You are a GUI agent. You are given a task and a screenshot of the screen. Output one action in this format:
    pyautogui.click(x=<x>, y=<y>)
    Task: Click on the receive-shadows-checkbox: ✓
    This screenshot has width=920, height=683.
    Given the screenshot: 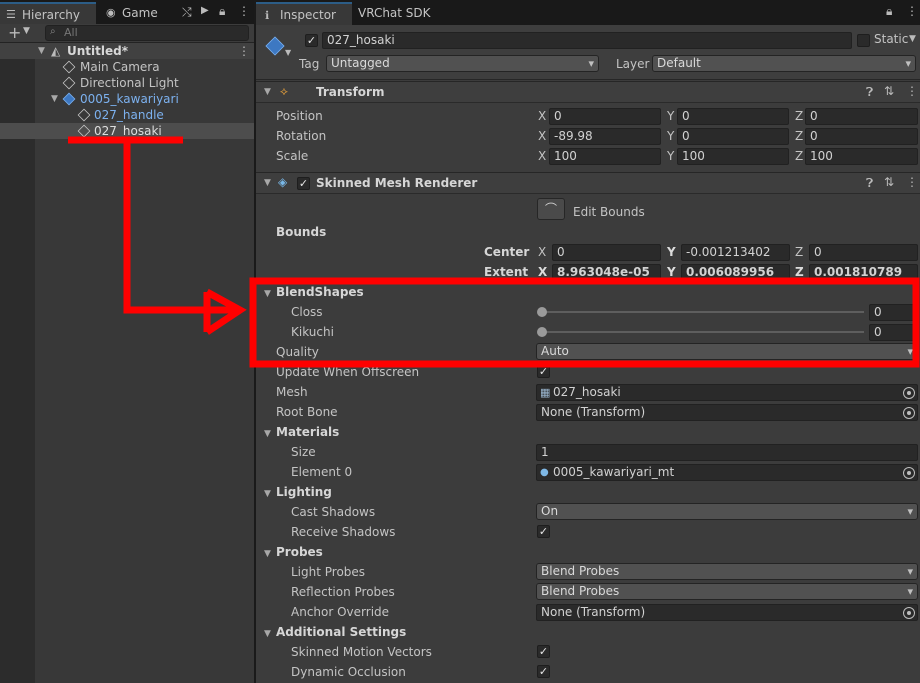 What is the action you would take?
    pyautogui.click(x=543, y=531)
    